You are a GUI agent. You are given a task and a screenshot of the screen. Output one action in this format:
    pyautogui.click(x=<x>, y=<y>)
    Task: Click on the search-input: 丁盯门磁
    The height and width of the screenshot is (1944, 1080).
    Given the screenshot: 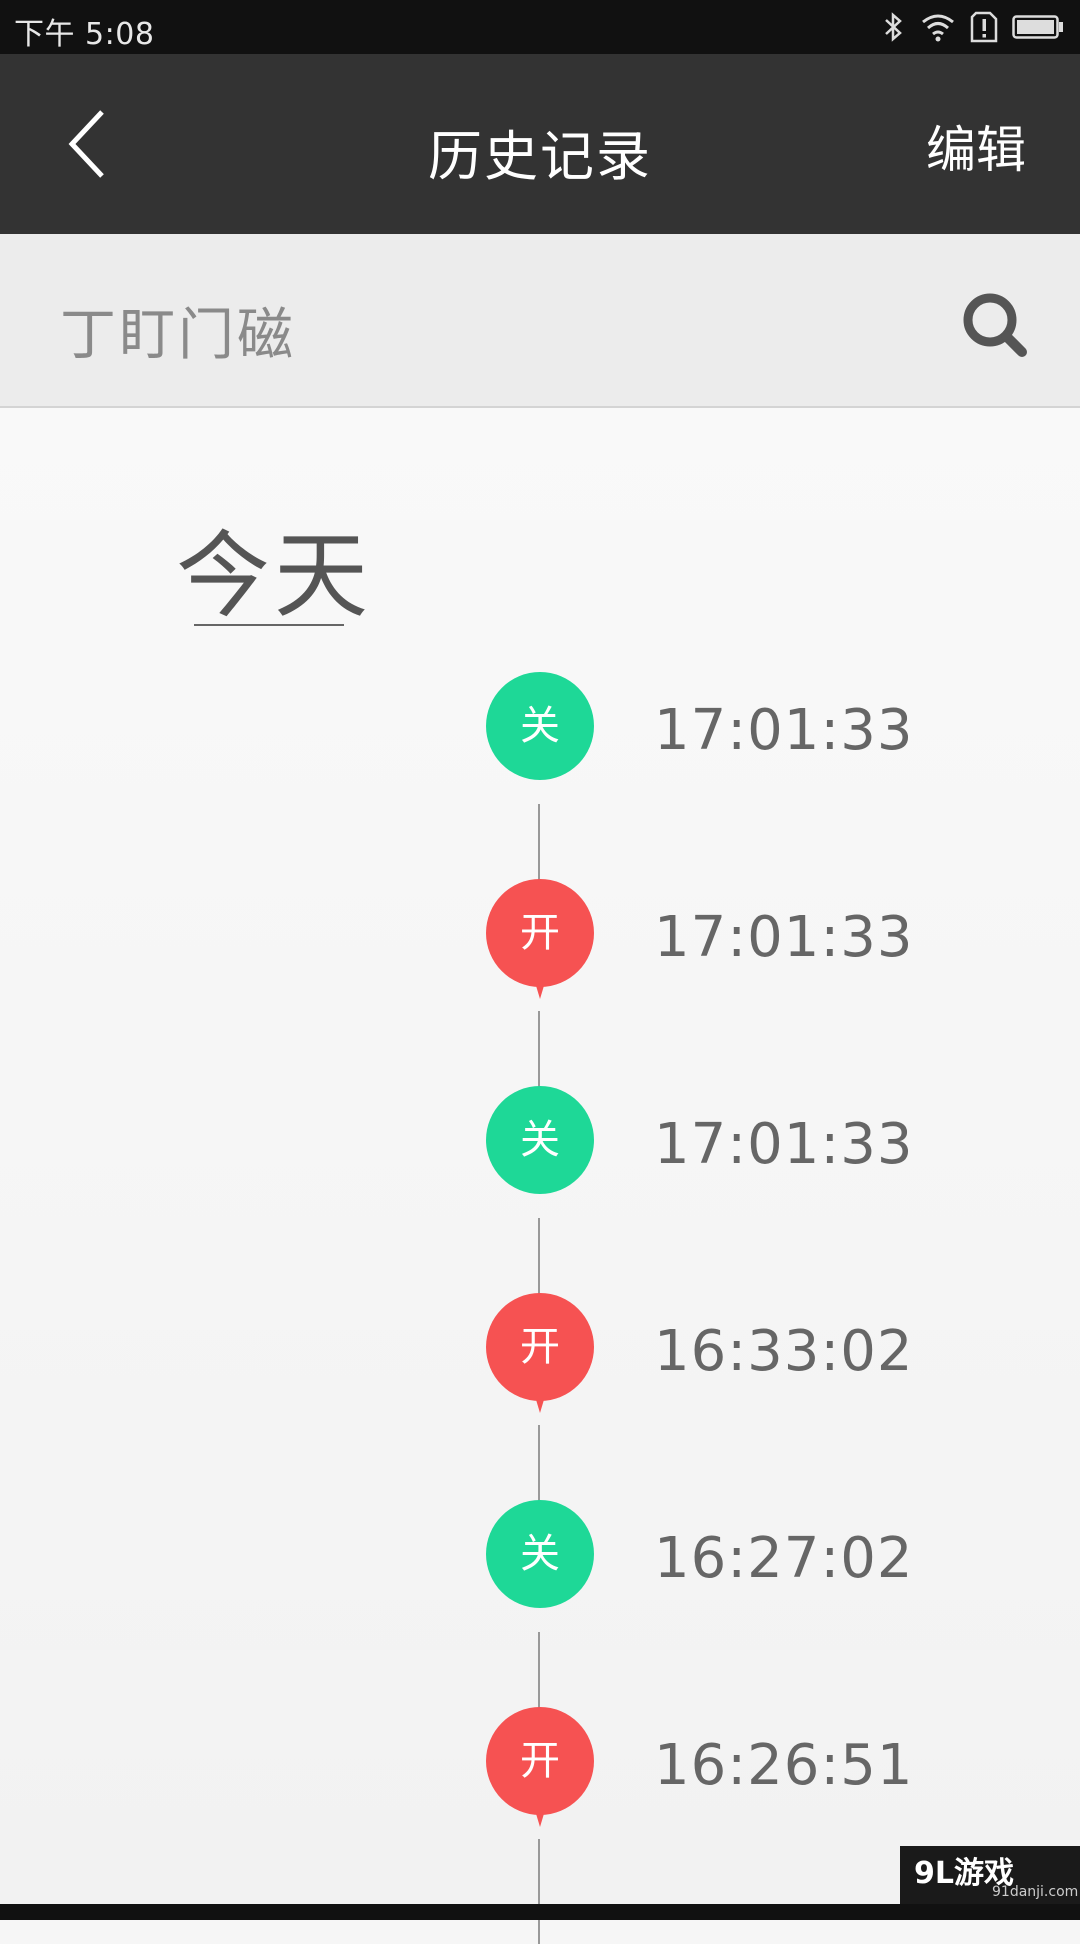 What is the action you would take?
    pyautogui.click(x=178, y=330)
    